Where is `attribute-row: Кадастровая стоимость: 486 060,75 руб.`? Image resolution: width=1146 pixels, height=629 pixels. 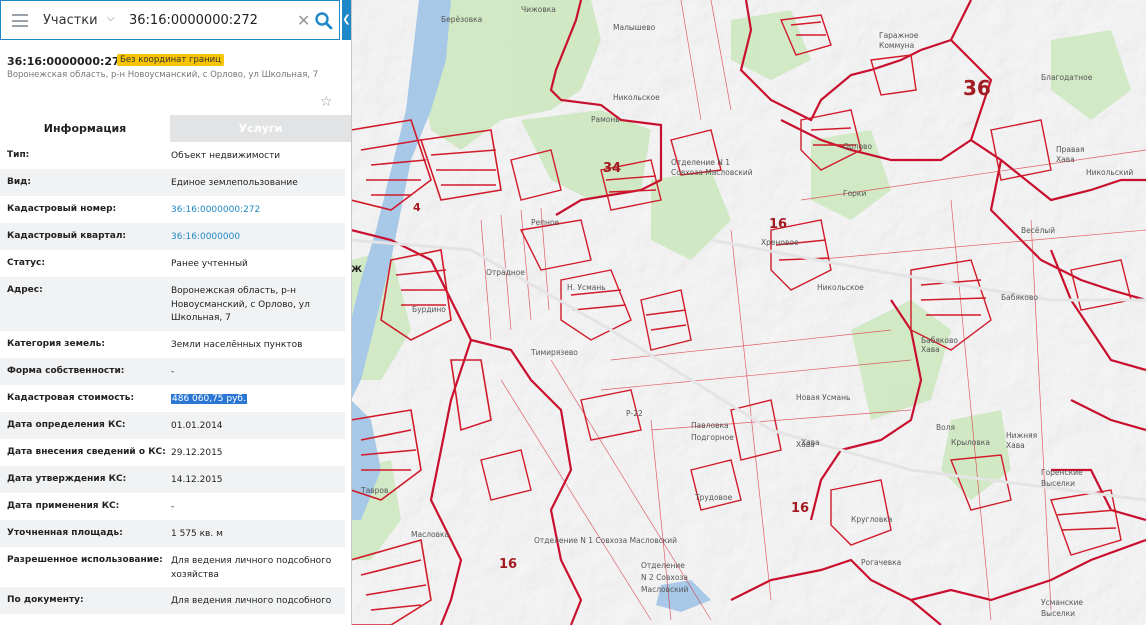
attribute-row: Кадастровая стоимость: 486 060,75 руб. is located at coordinates (172, 398).